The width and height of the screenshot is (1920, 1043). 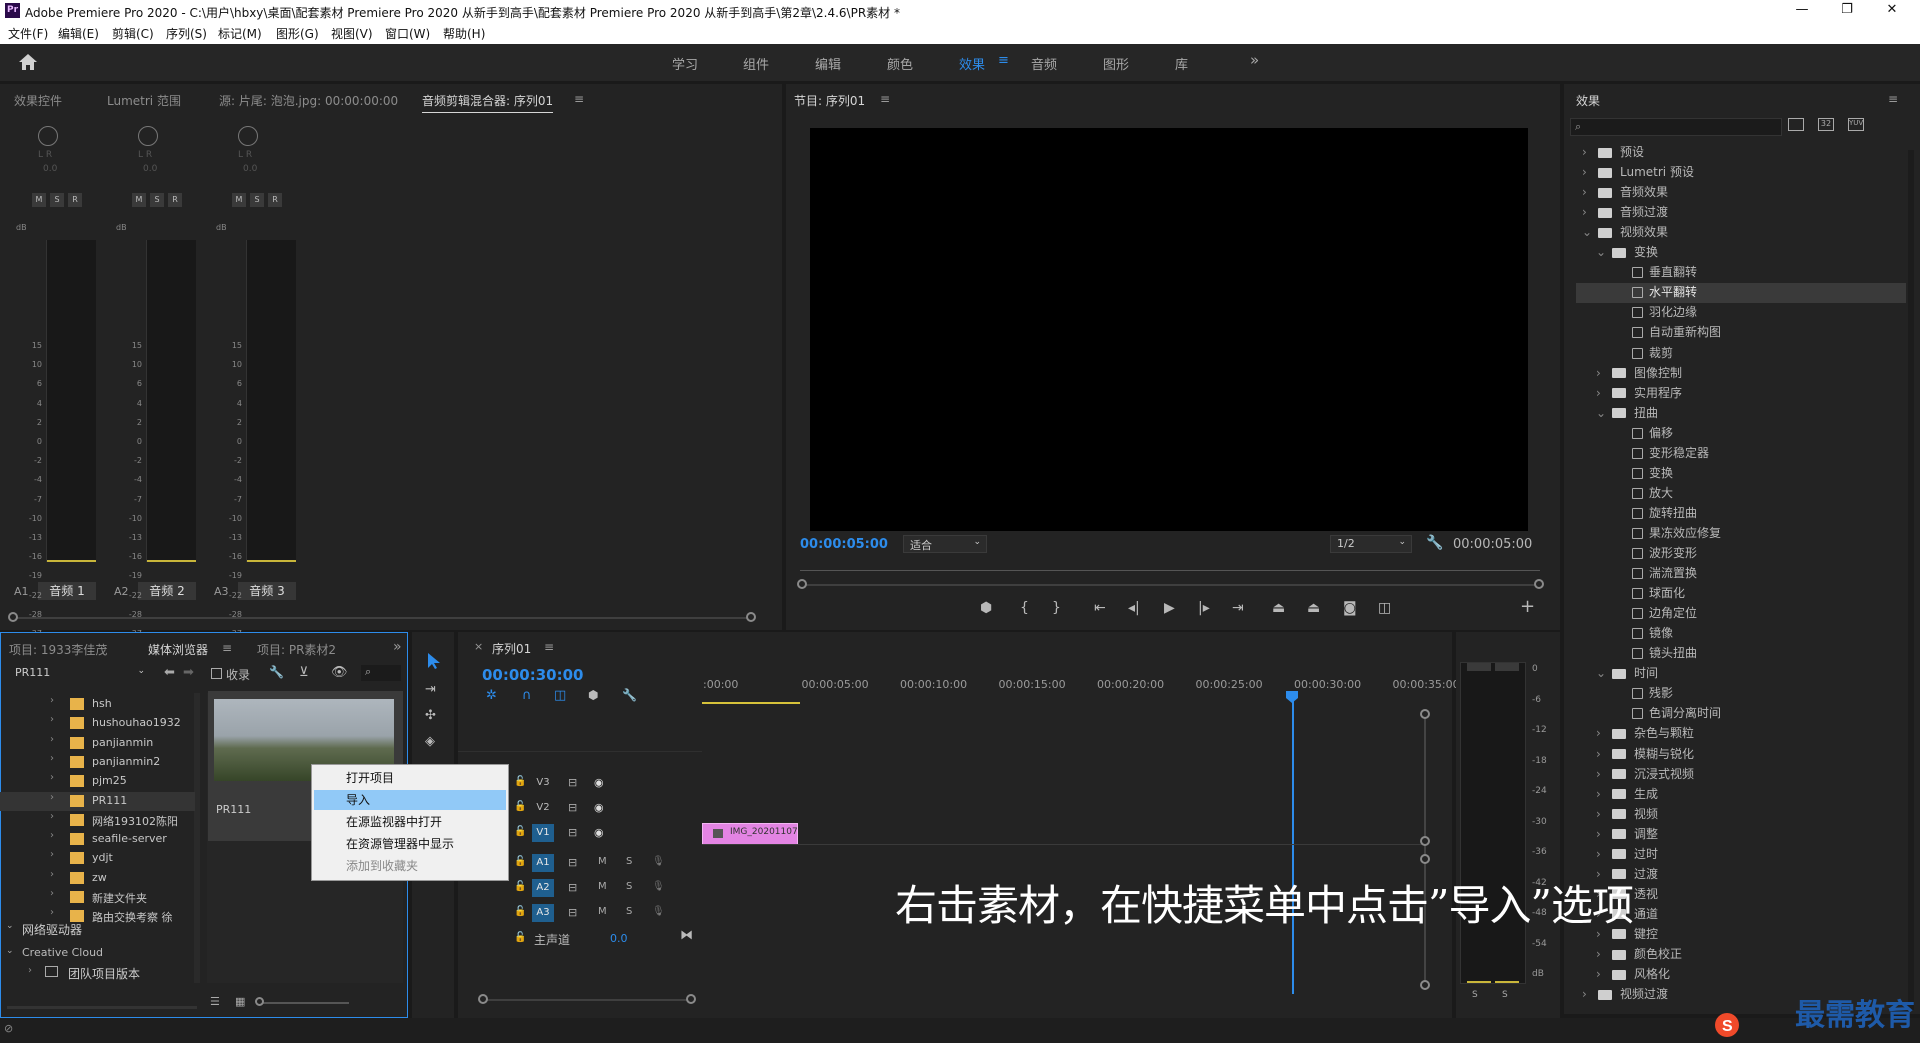 I want to click on effect-item: 镜头扭曲, so click(x=1741, y=654).